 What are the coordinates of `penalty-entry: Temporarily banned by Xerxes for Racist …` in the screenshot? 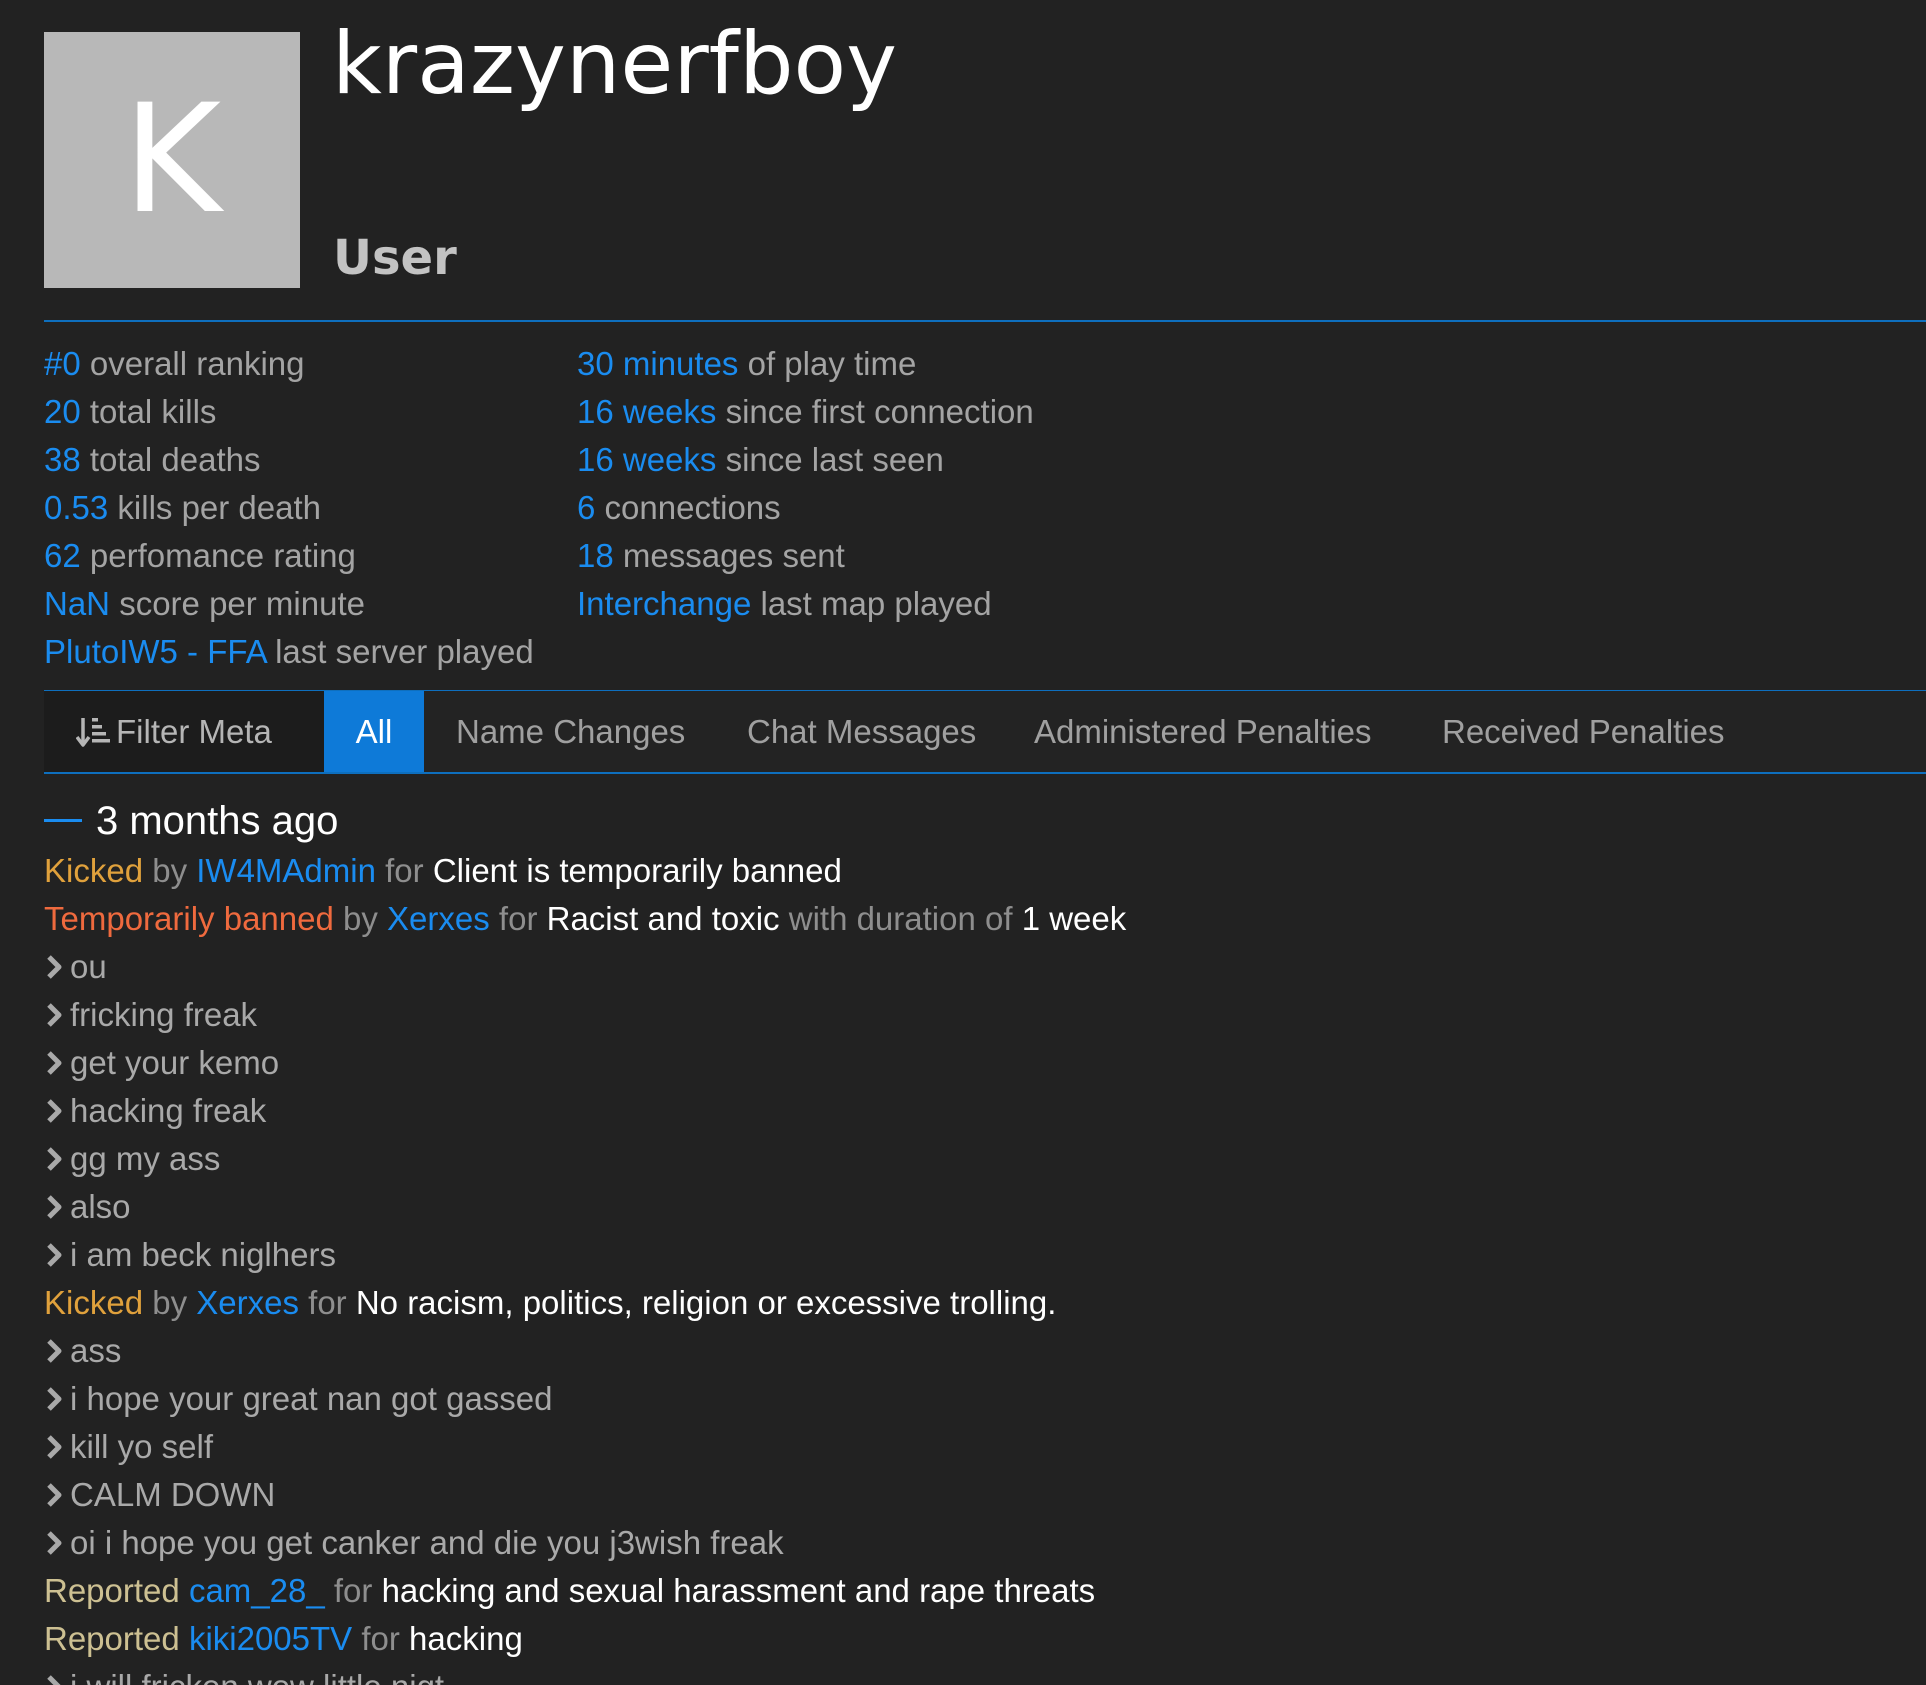 It's located at (585, 918).